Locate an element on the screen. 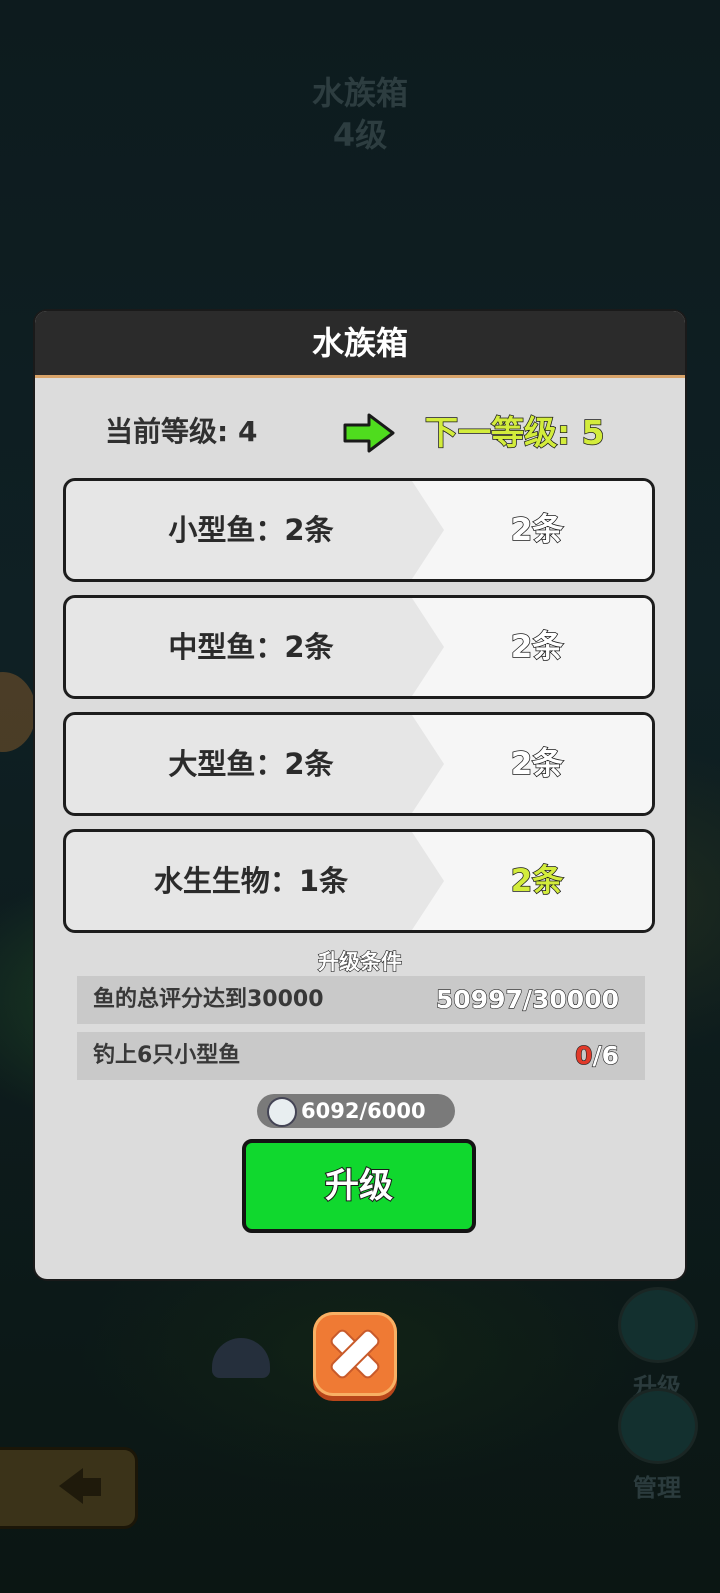  condition-progress: 50997/30000 is located at coordinates (527, 1000).